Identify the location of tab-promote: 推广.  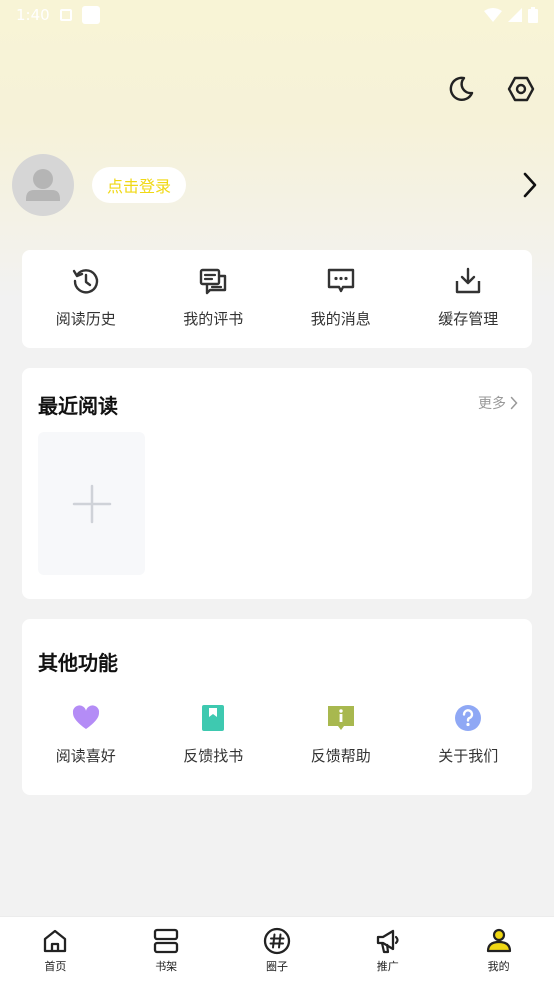
(387, 950).